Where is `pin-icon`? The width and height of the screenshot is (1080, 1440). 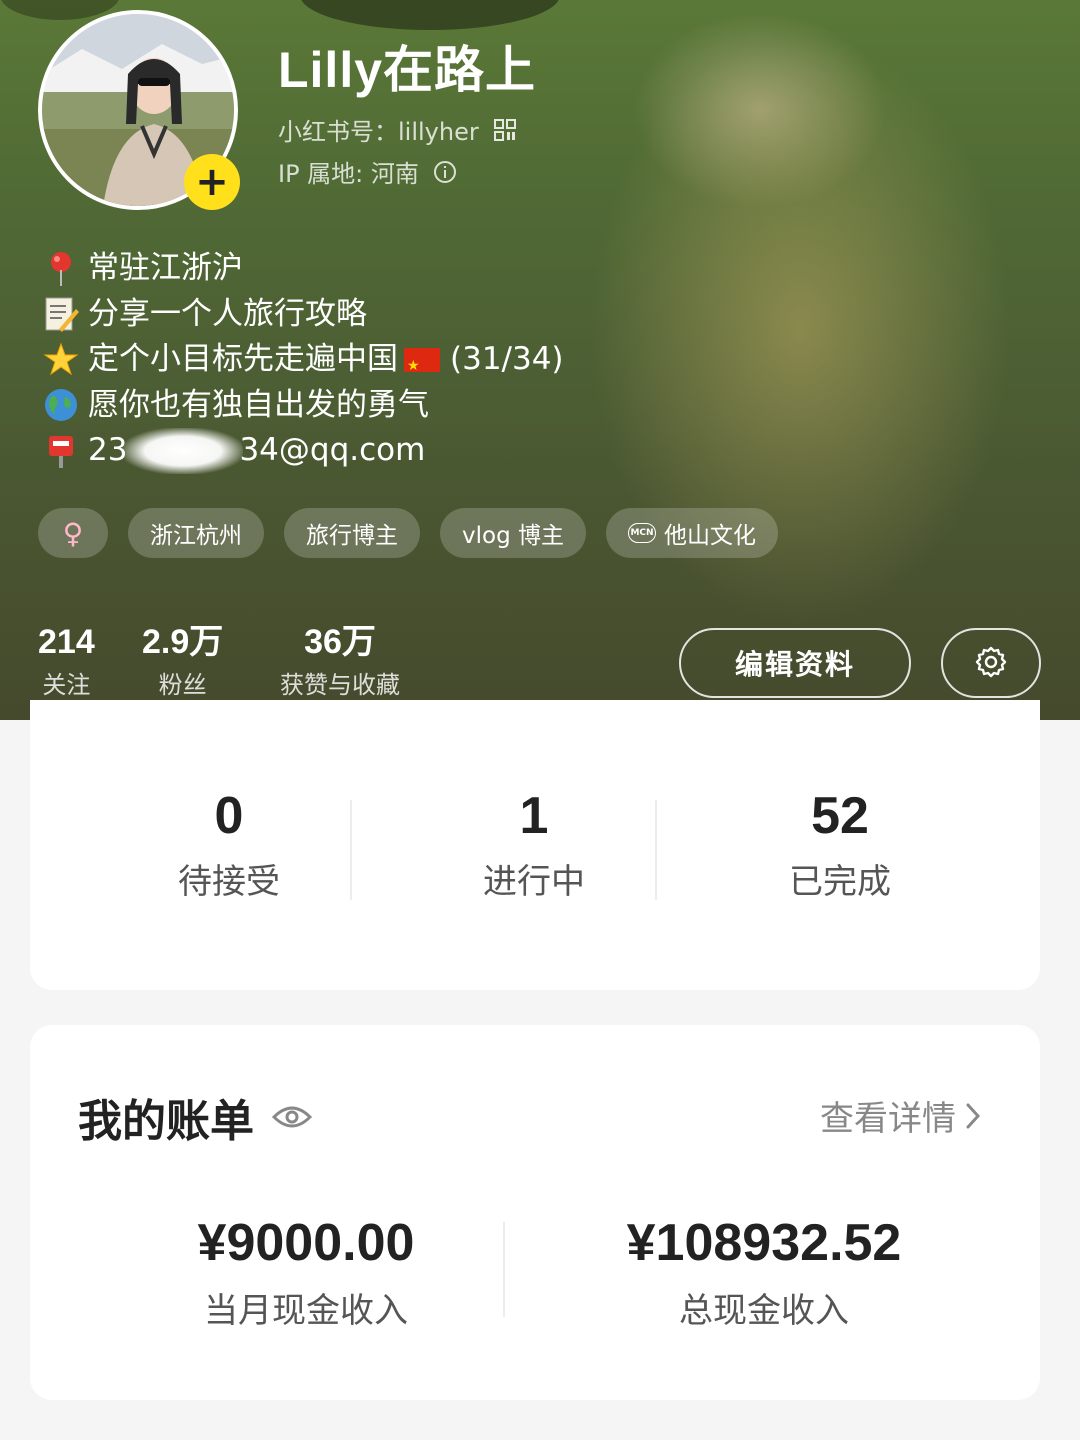 pin-icon is located at coordinates (61, 269).